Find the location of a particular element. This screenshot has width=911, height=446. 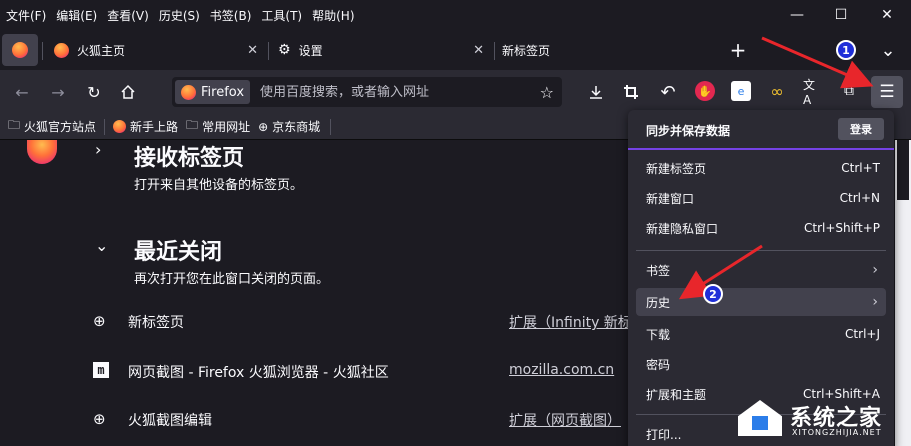

arrow-right-icon: → is located at coordinates (58, 92).